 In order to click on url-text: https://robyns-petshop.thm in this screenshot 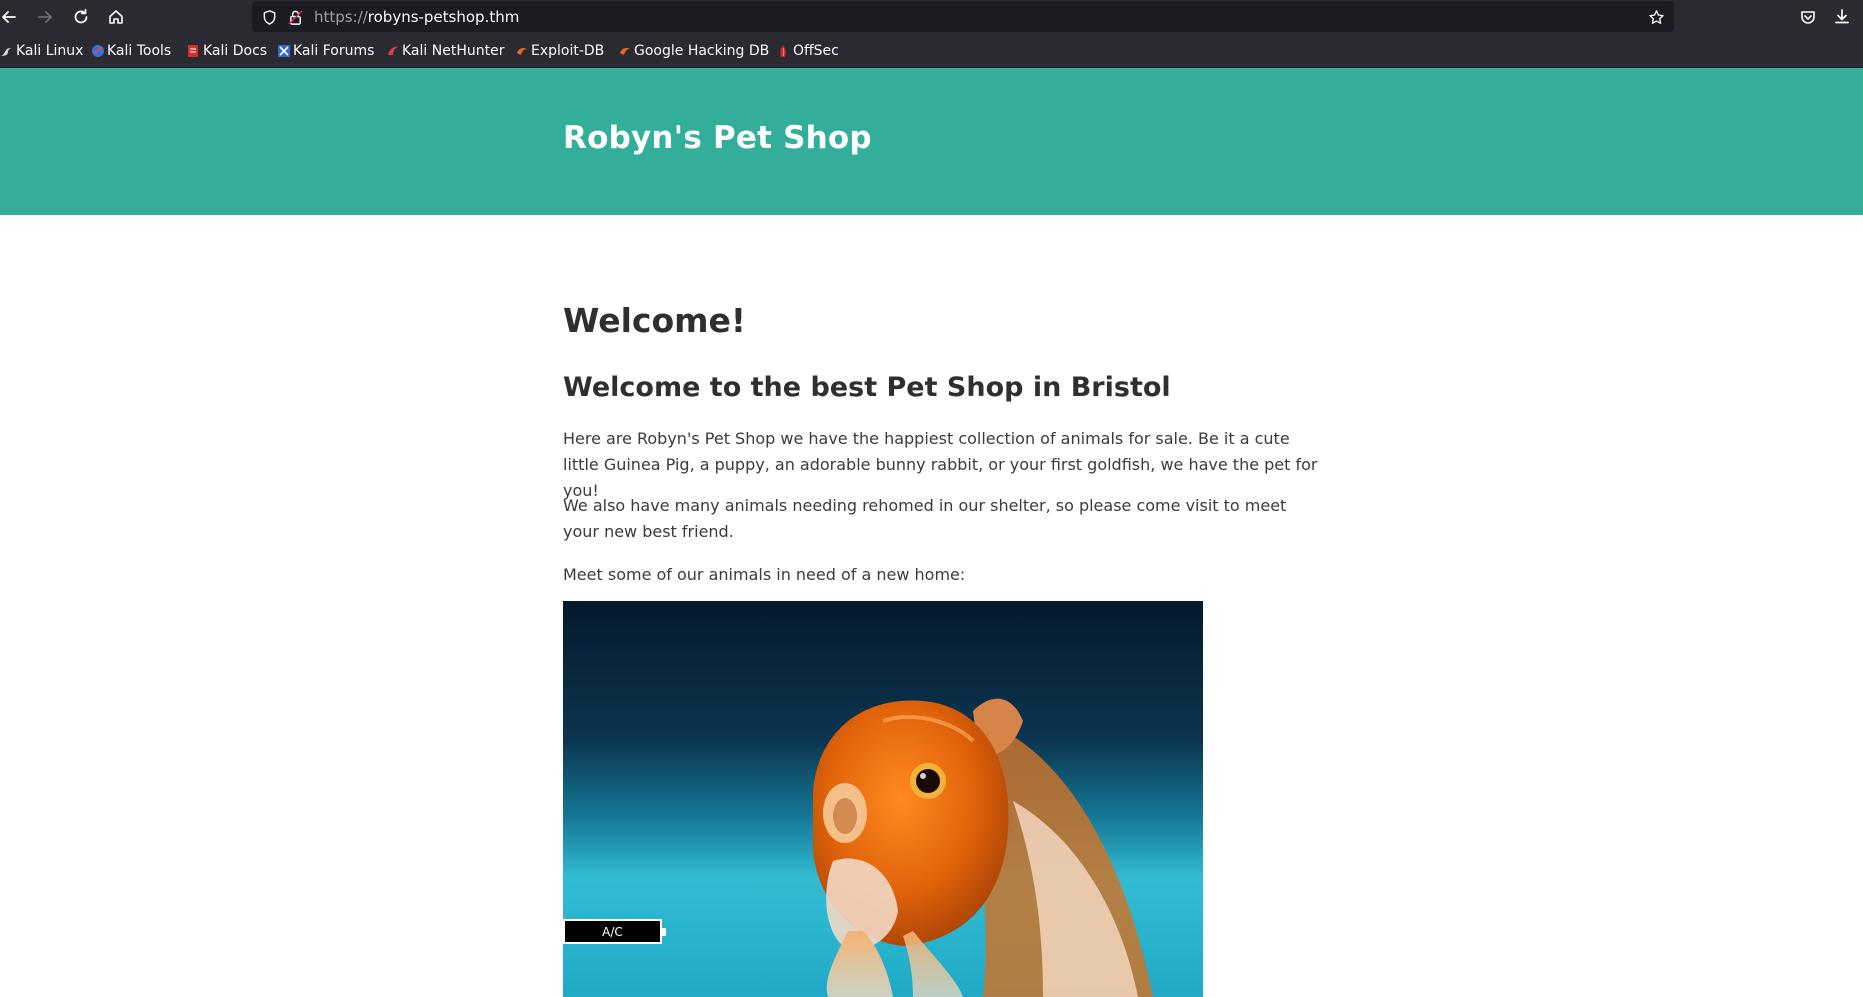, I will do `click(416, 17)`.